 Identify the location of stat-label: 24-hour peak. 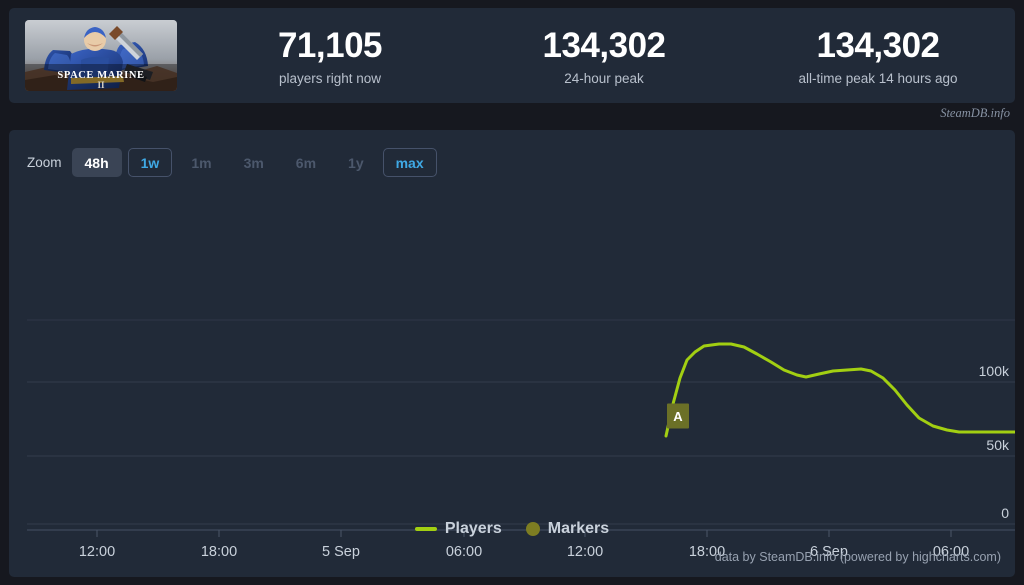
(604, 78).